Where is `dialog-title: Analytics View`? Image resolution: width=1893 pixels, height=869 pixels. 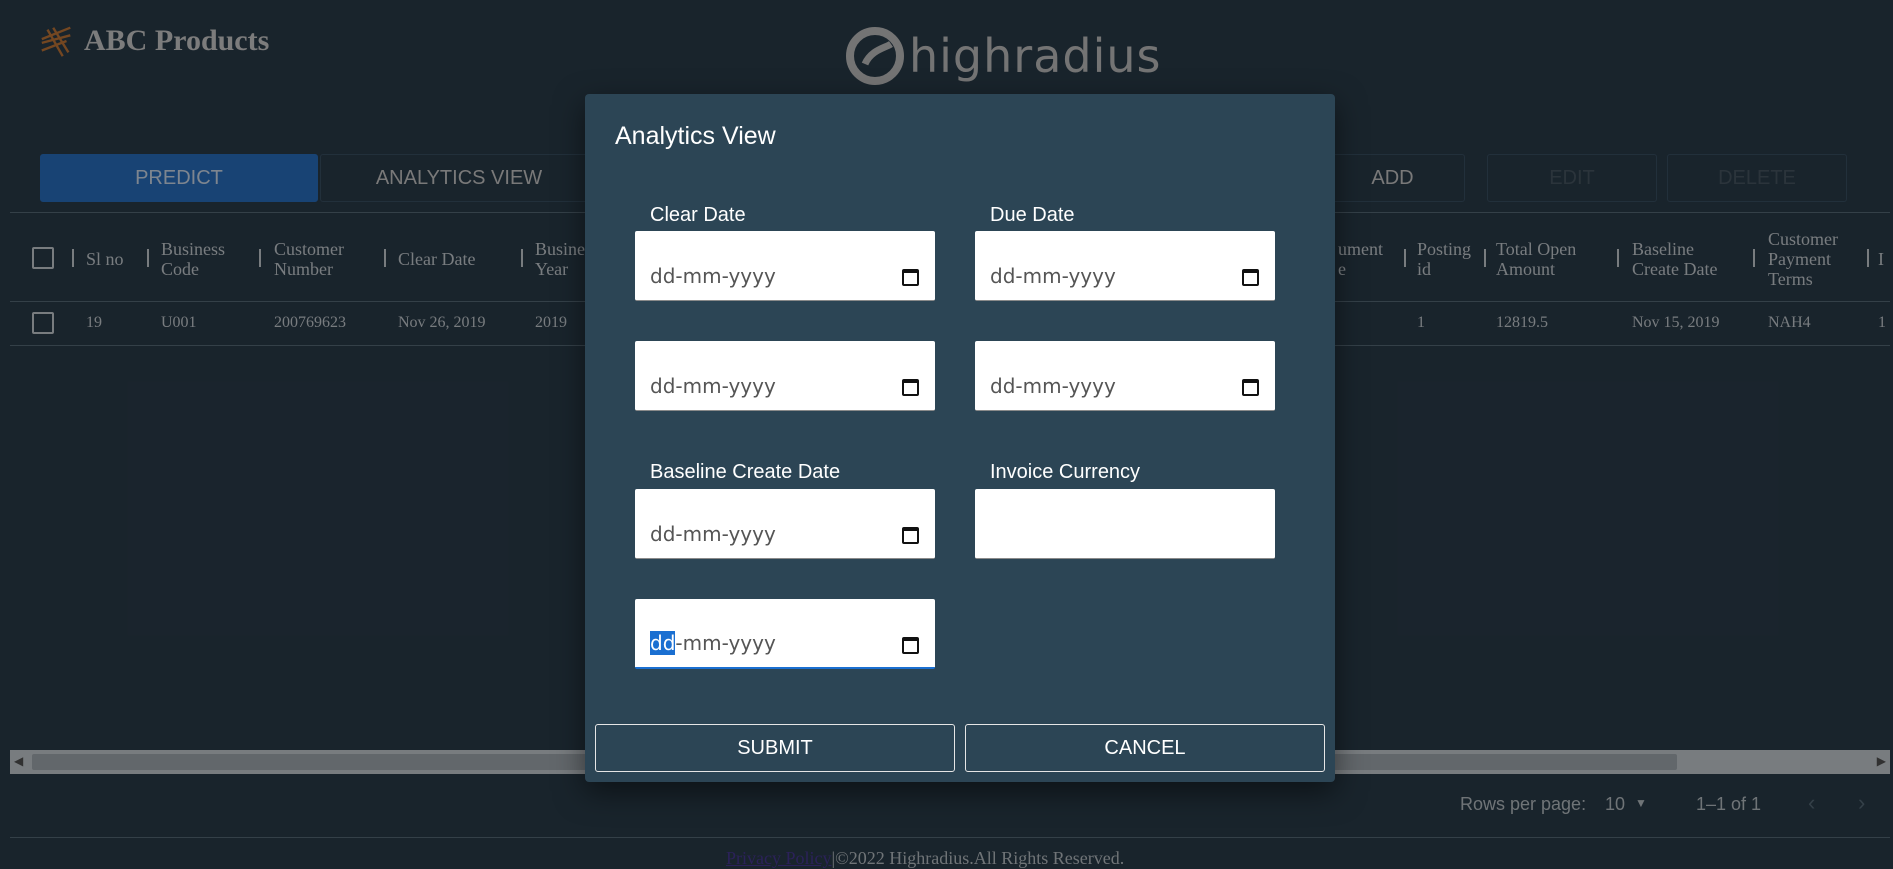 dialog-title: Analytics View is located at coordinates (695, 136).